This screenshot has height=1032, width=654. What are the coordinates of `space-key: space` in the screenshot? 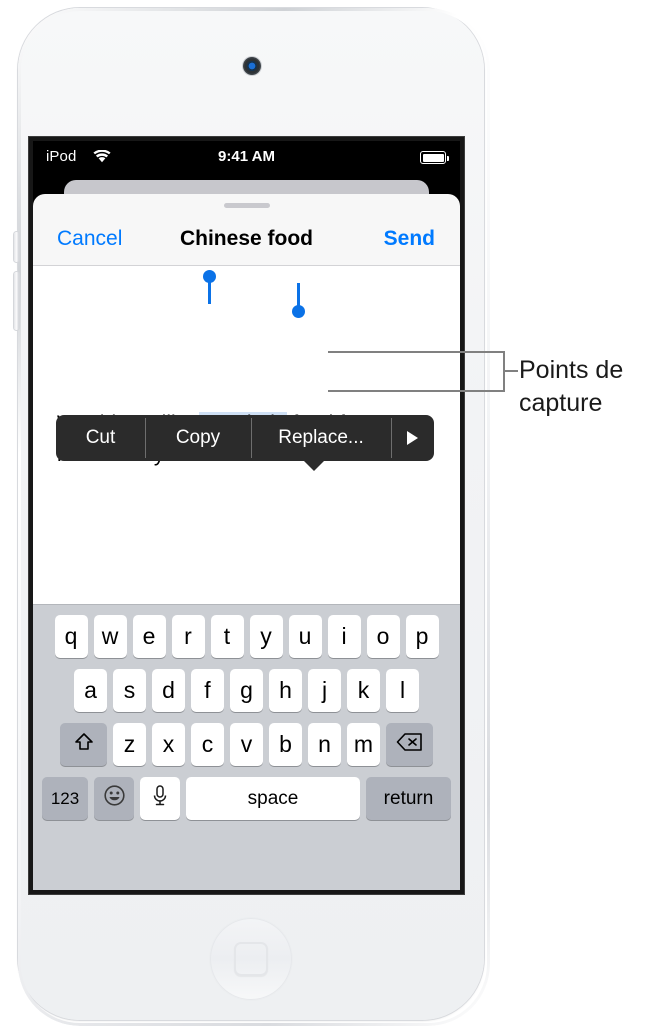 It's located at (273, 798).